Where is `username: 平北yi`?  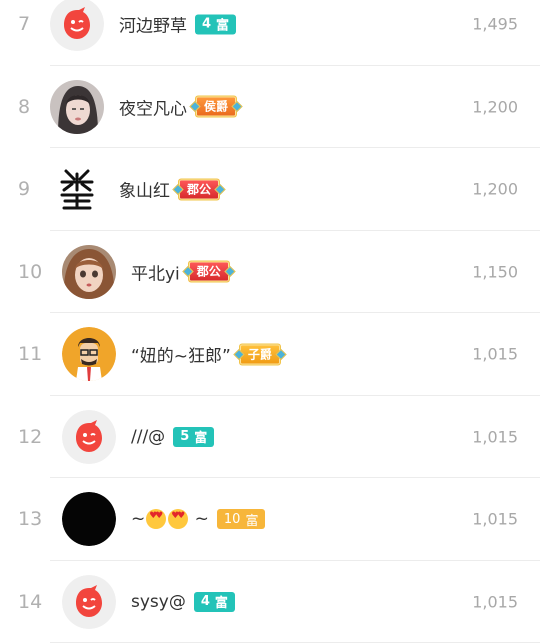 username: 平北yi is located at coordinates (155, 271).